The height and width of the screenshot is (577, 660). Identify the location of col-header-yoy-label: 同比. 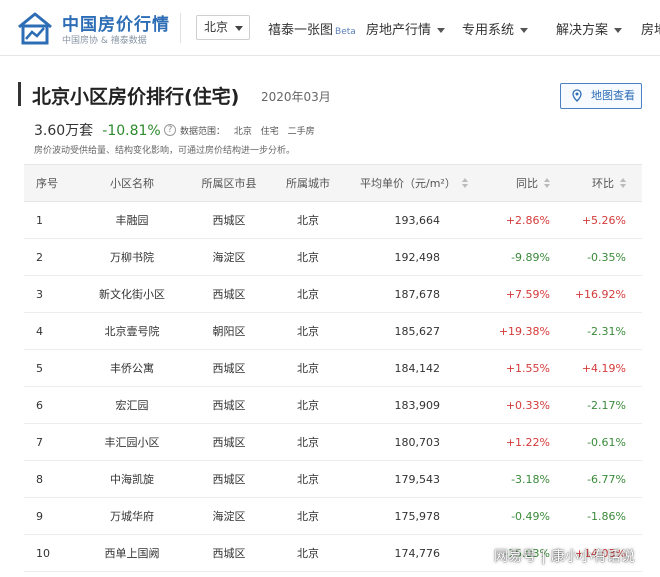
(527, 183).